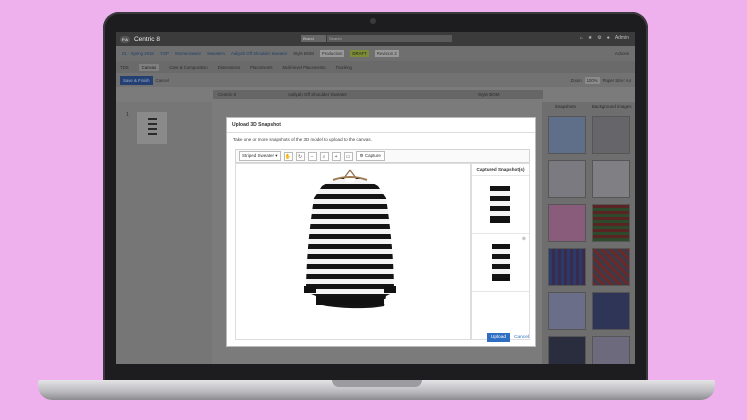  Describe the element at coordinates (565, 106) in the screenshot. I see `tab-snapshots: Snapshots` at that location.